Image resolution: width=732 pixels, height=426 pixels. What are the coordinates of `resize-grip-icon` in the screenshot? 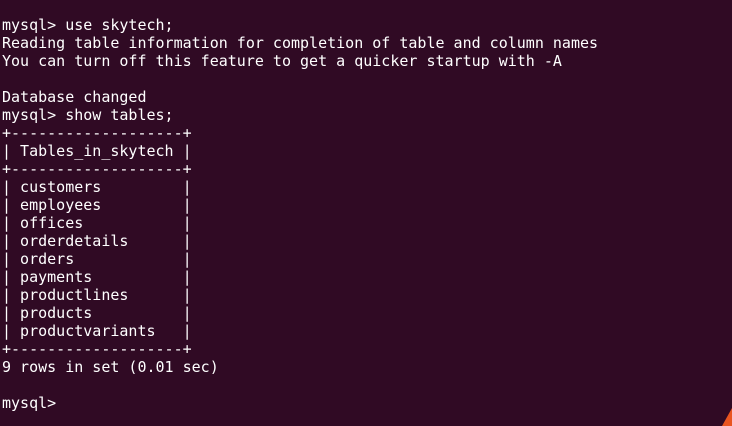 It's located at (727, 417).